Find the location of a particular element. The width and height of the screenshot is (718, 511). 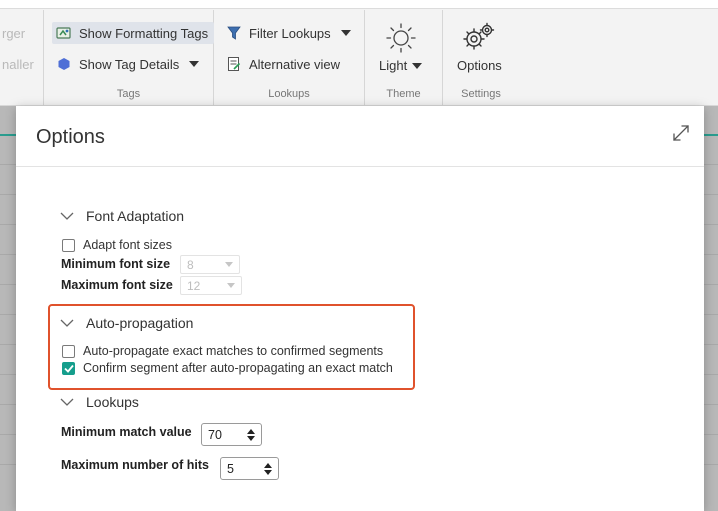

adapt-font-sizes-label: Adapt font sizes is located at coordinates (127, 245).